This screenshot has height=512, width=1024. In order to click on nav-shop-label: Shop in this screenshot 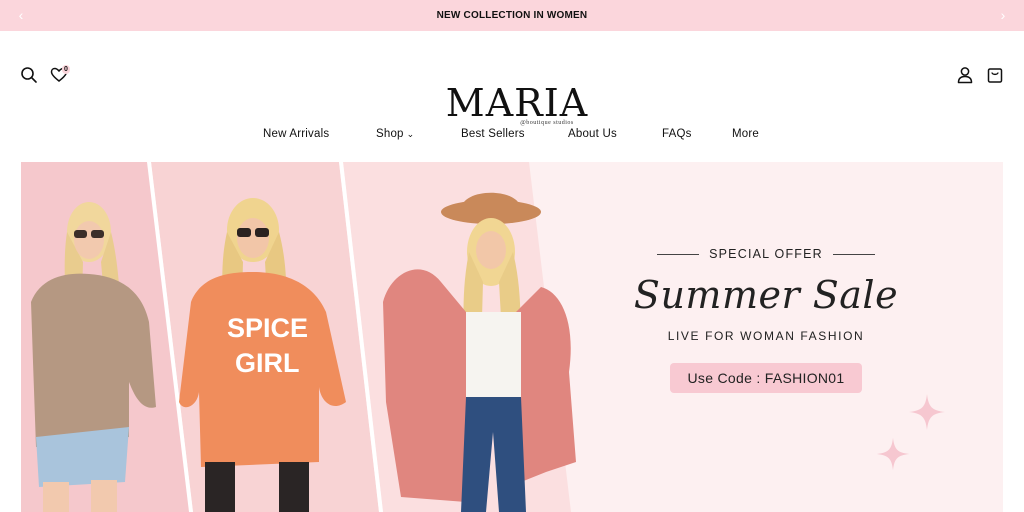, I will do `click(390, 134)`.